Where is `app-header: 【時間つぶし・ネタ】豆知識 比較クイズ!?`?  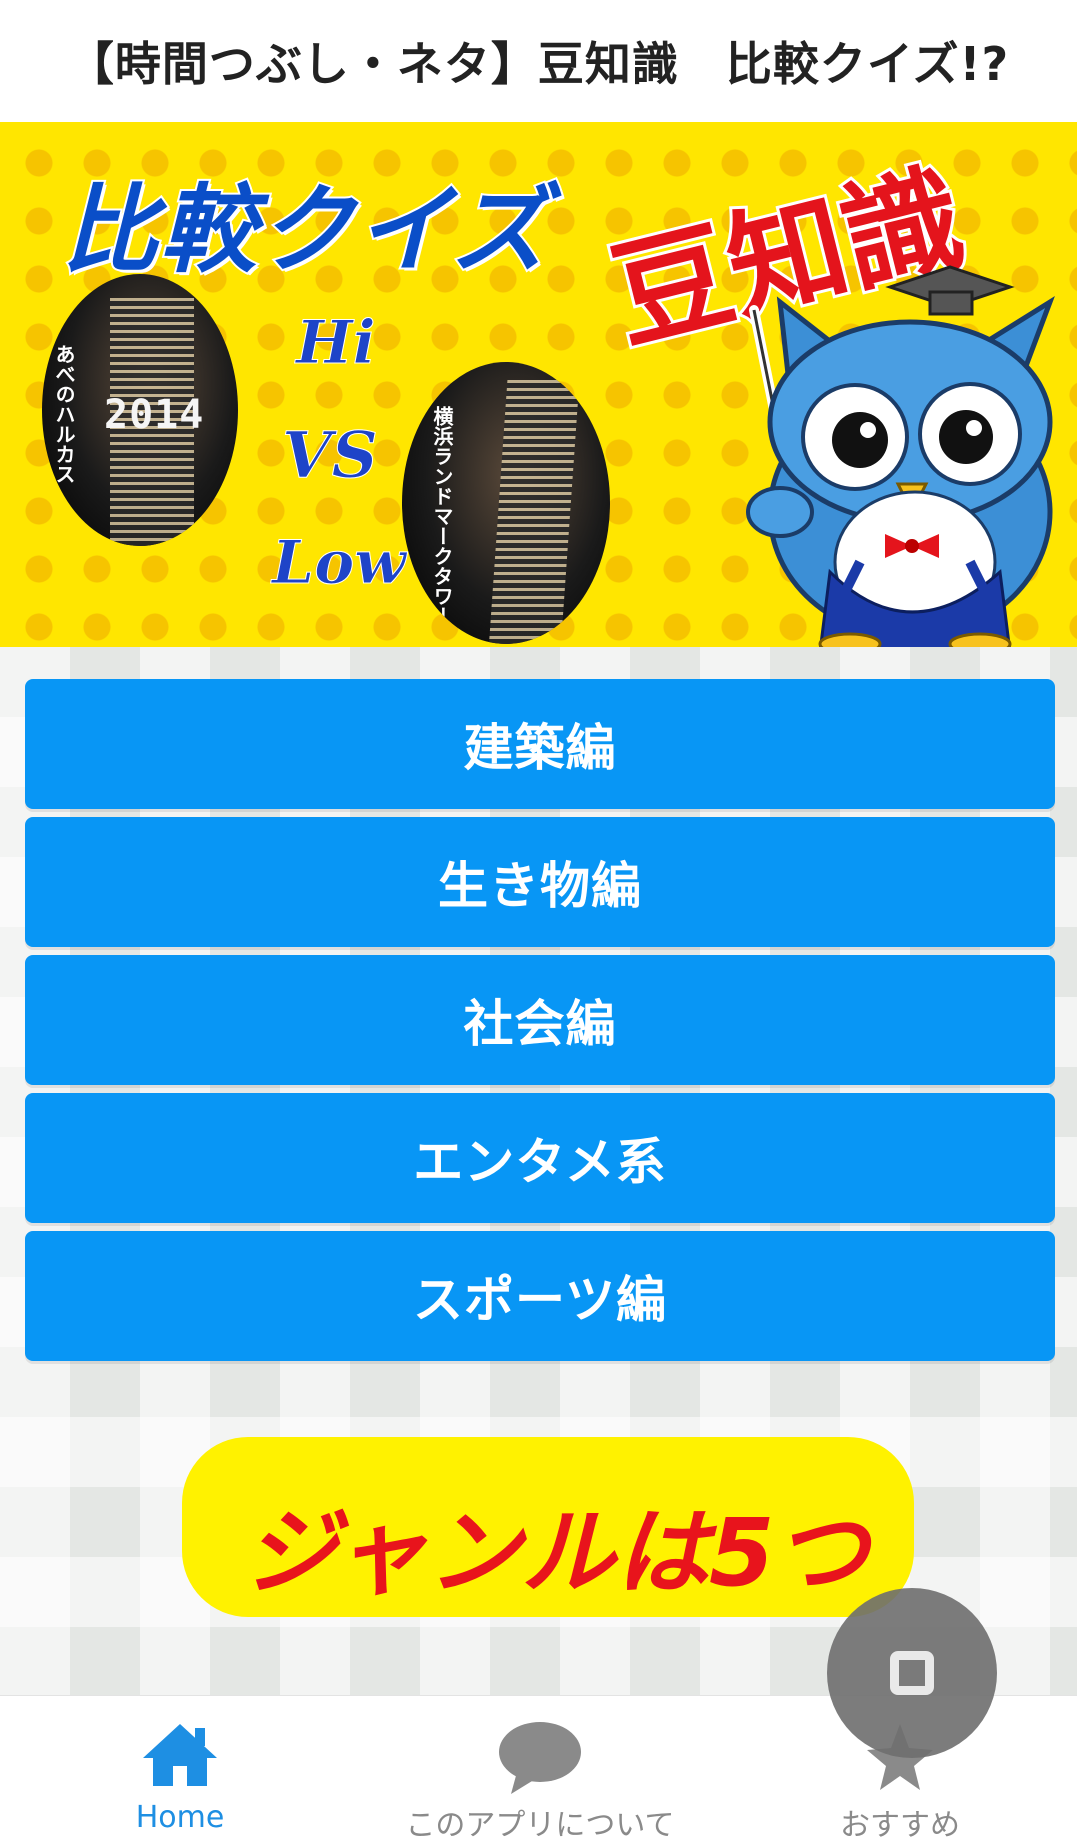
app-header: 【時間つぶし・ネタ】豆知識 比較クイズ!? is located at coordinates (538, 61).